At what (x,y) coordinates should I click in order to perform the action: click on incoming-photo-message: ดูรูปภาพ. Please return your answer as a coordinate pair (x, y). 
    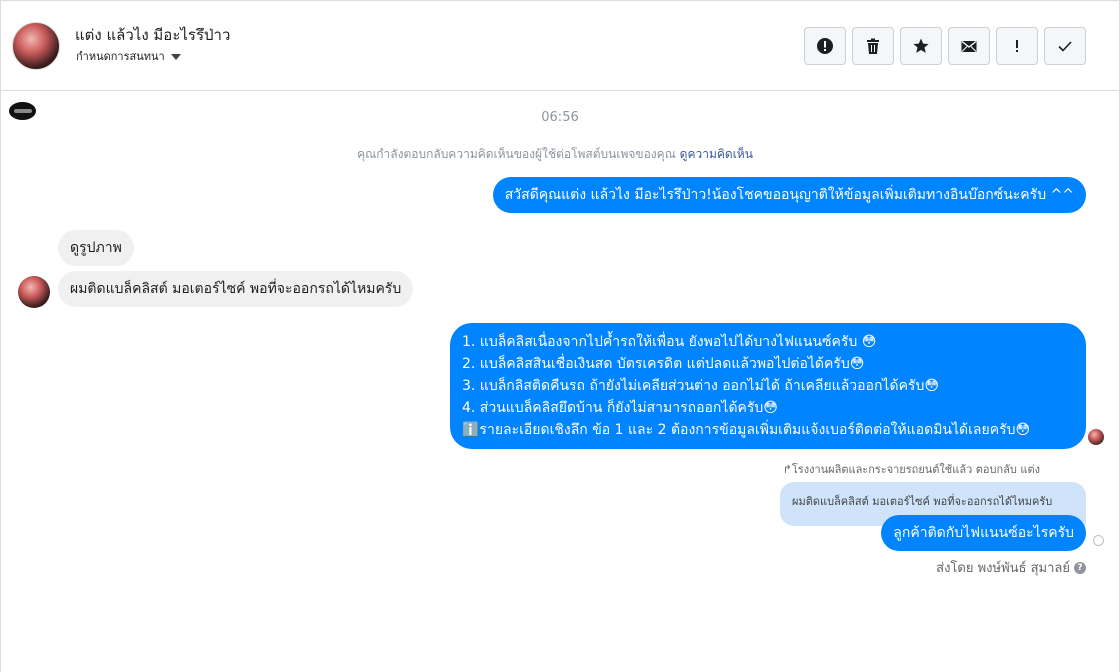
    Looking at the image, I should click on (96, 248).